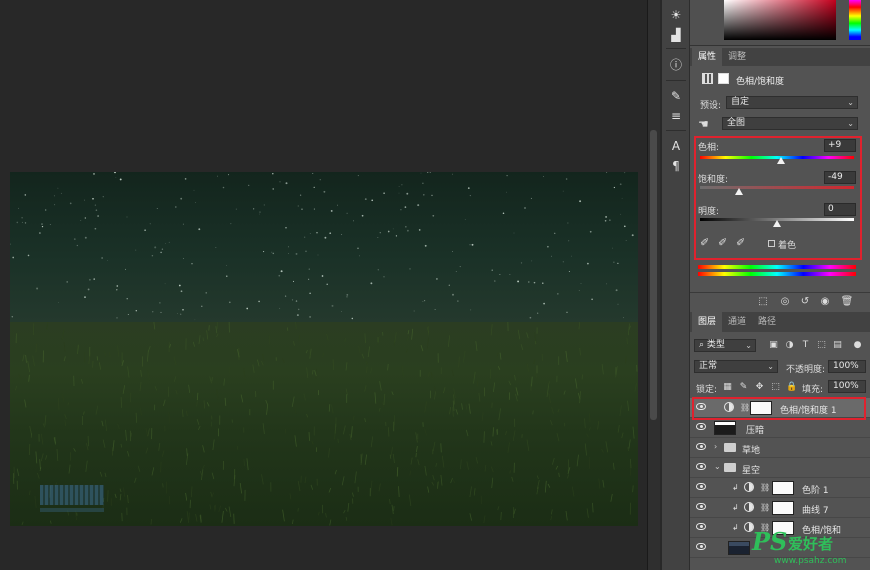 This screenshot has width=870, height=570. What do you see at coordinates (810, 548) in the screenshot?
I see `site-watermark: PS 爱好者 www.psahz.com` at bounding box center [810, 548].